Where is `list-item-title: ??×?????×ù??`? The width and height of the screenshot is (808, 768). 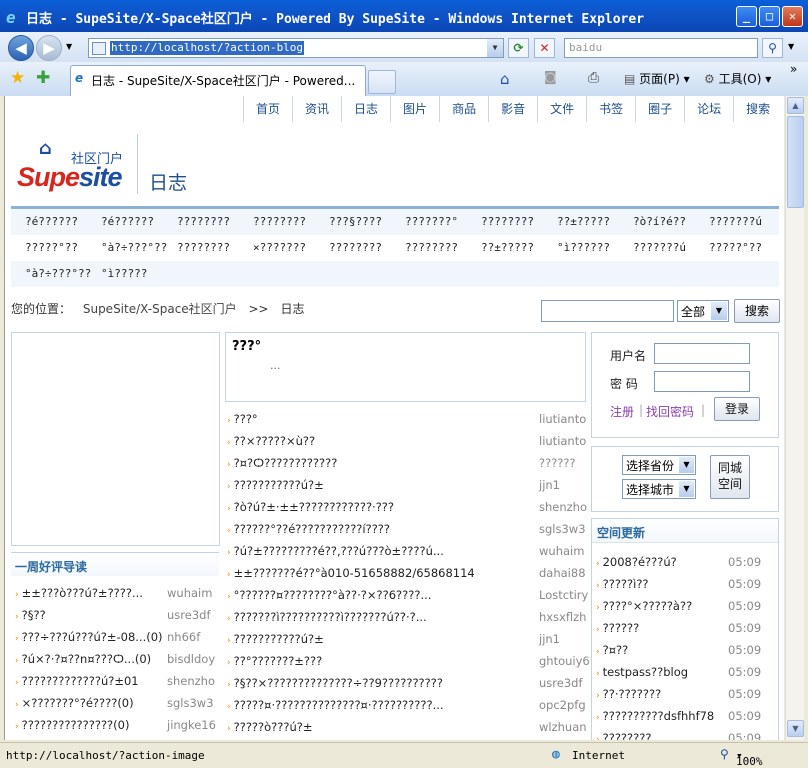 list-item-title: ??×?????×ù?? is located at coordinates (275, 441).